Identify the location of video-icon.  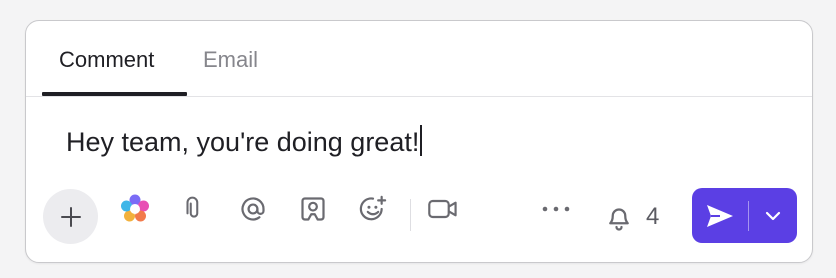
(442, 209).